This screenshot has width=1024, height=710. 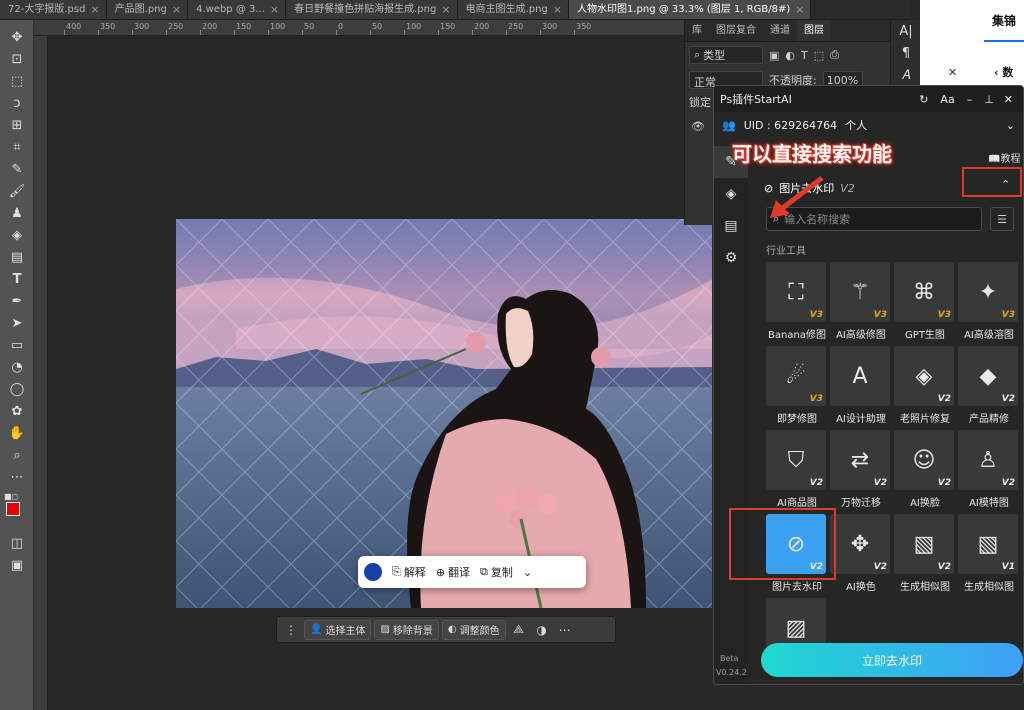 I want to click on tool-card: ♙ V2 AI模特图, so click(x=989, y=469).